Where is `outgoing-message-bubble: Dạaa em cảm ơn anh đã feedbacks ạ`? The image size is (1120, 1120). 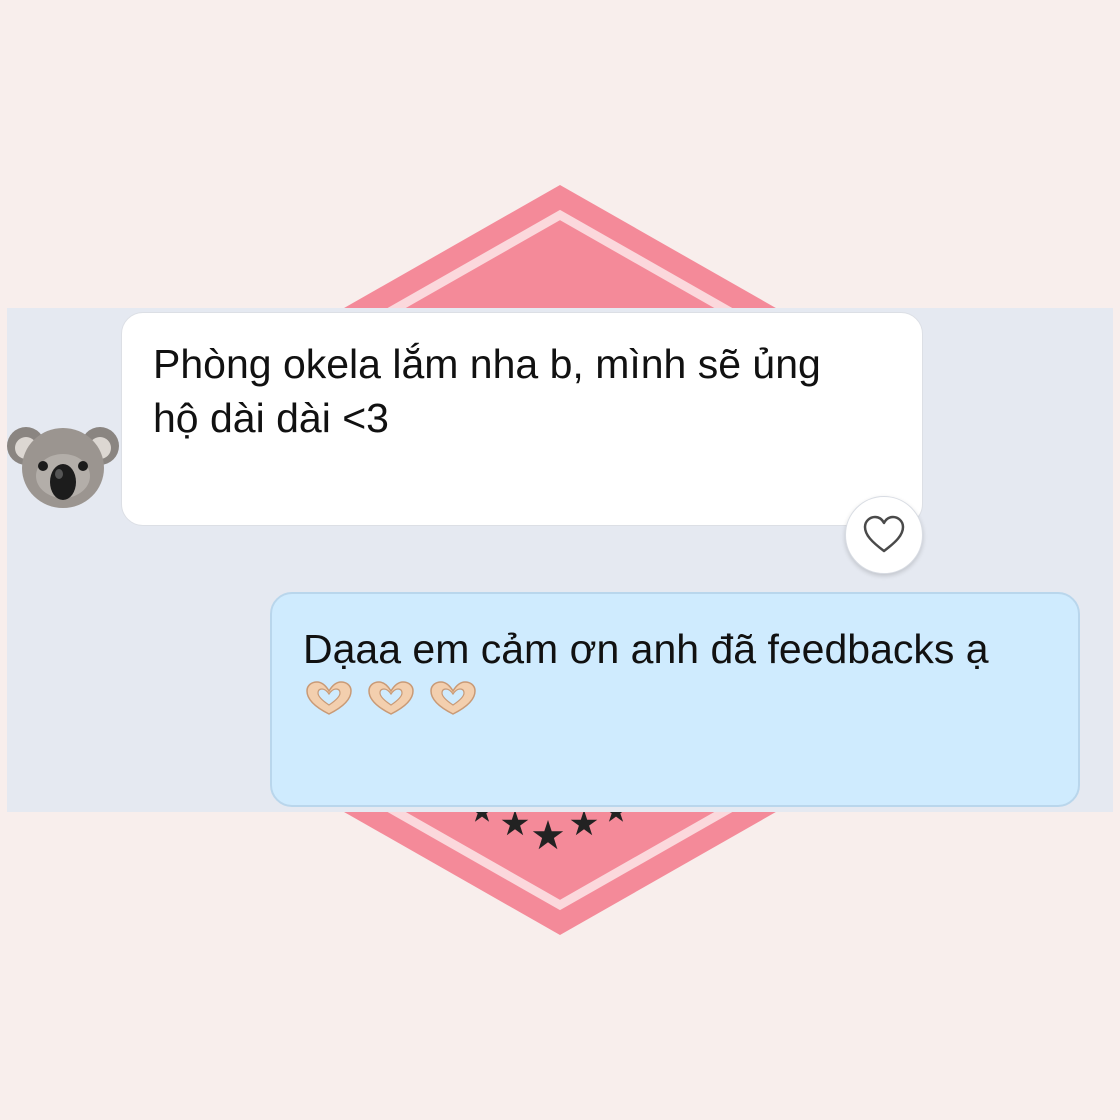 outgoing-message-bubble: Dạaa em cảm ơn anh đã feedbacks ạ is located at coordinates (675, 699).